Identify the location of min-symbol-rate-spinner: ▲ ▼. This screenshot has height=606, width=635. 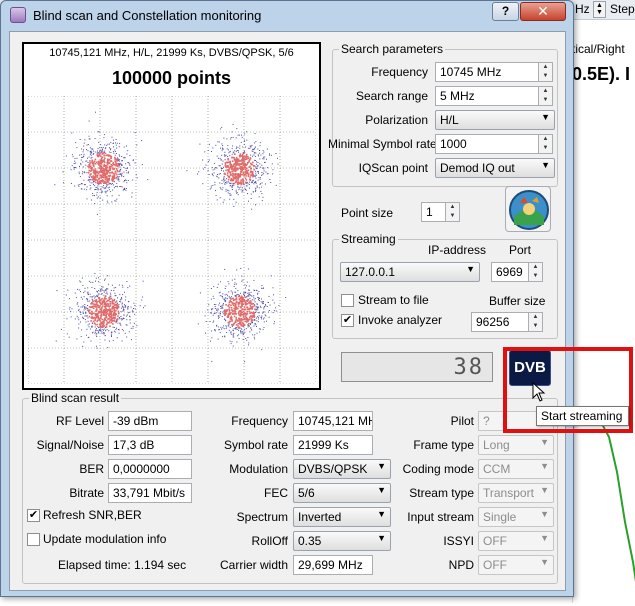
(546, 144).